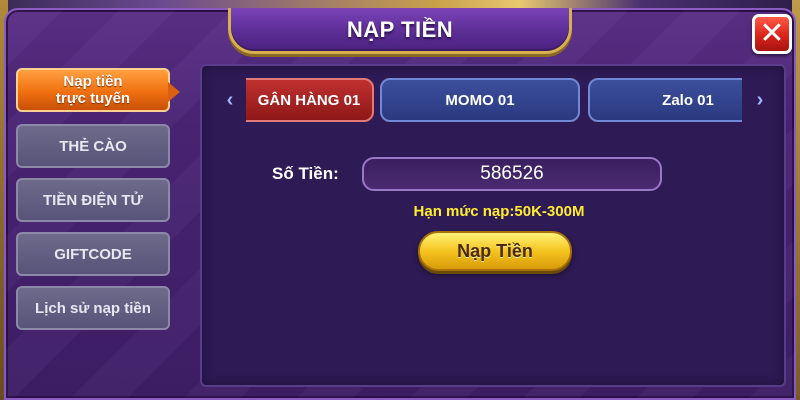  I want to click on close-button: ✕, so click(772, 34).